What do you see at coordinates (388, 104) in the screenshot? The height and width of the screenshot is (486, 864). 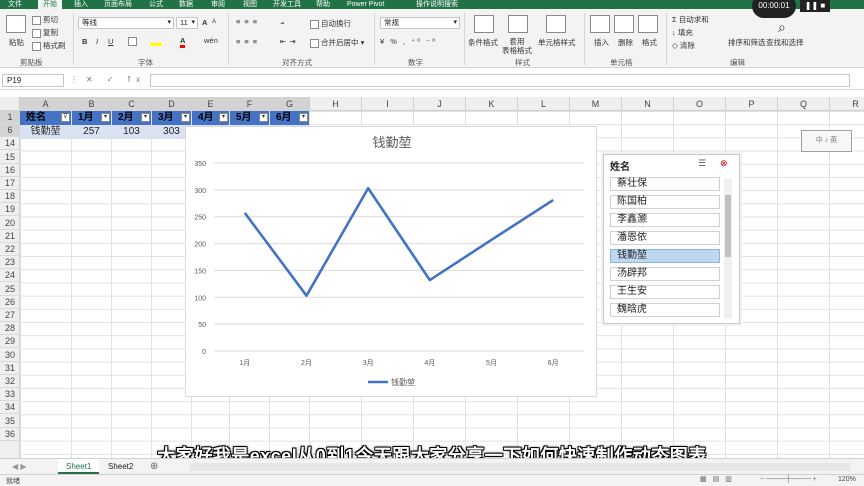 I see `column-header-i: I` at bounding box center [388, 104].